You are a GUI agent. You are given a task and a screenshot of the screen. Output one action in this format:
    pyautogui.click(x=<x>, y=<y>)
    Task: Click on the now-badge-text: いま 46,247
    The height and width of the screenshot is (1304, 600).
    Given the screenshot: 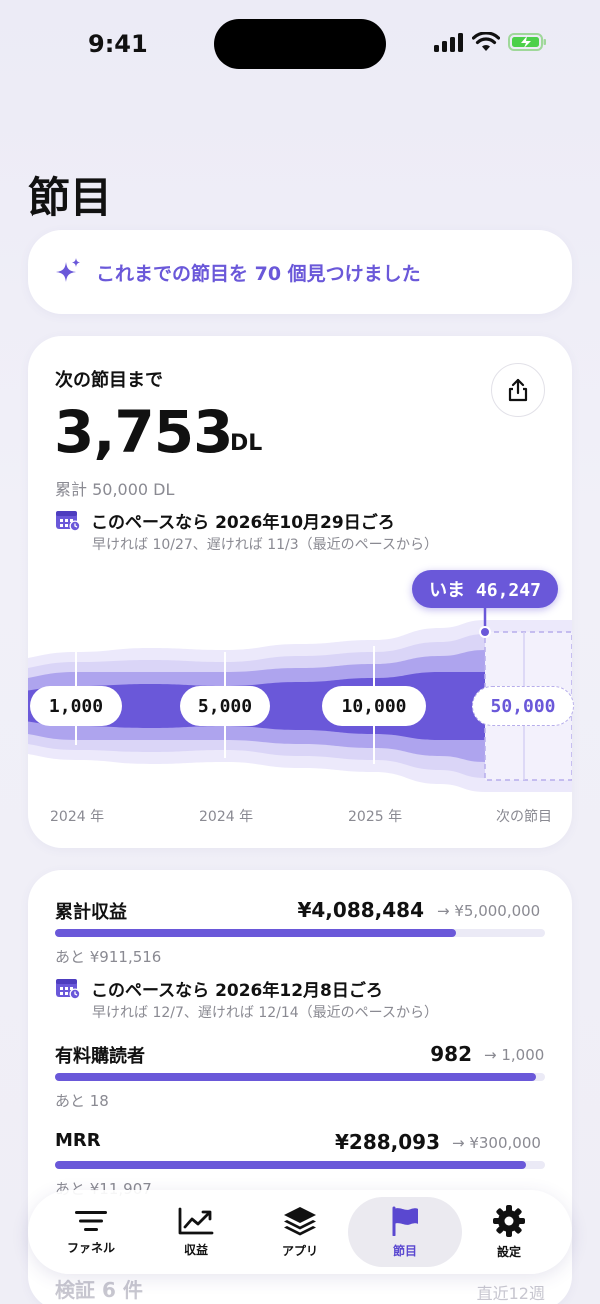 What is the action you would take?
    pyautogui.click(x=485, y=590)
    